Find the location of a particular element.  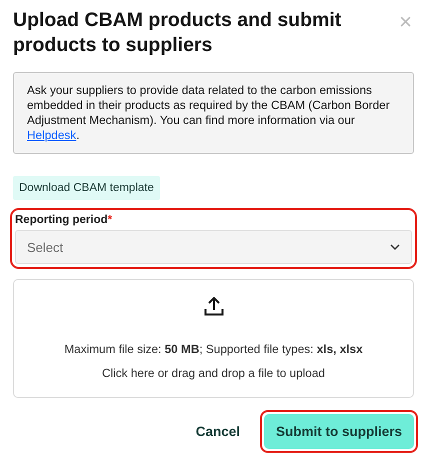

select-placeholder: Select is located at coordinates (45, 247).